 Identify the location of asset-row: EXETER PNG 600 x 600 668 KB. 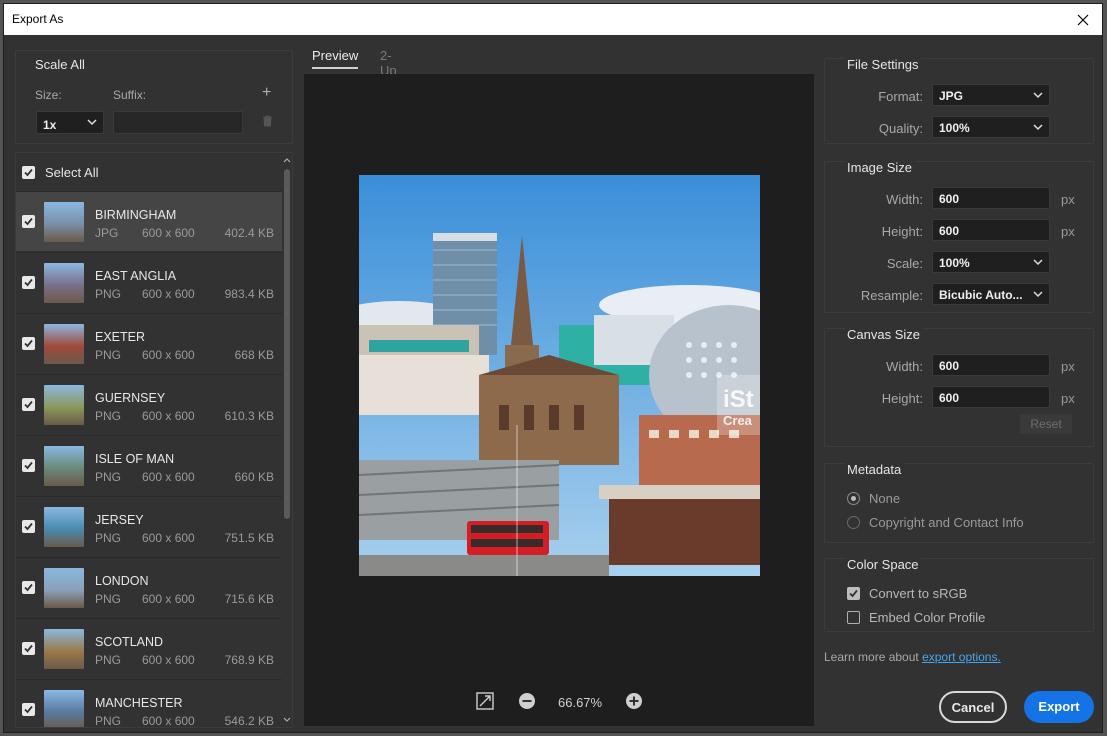
(149, 343).